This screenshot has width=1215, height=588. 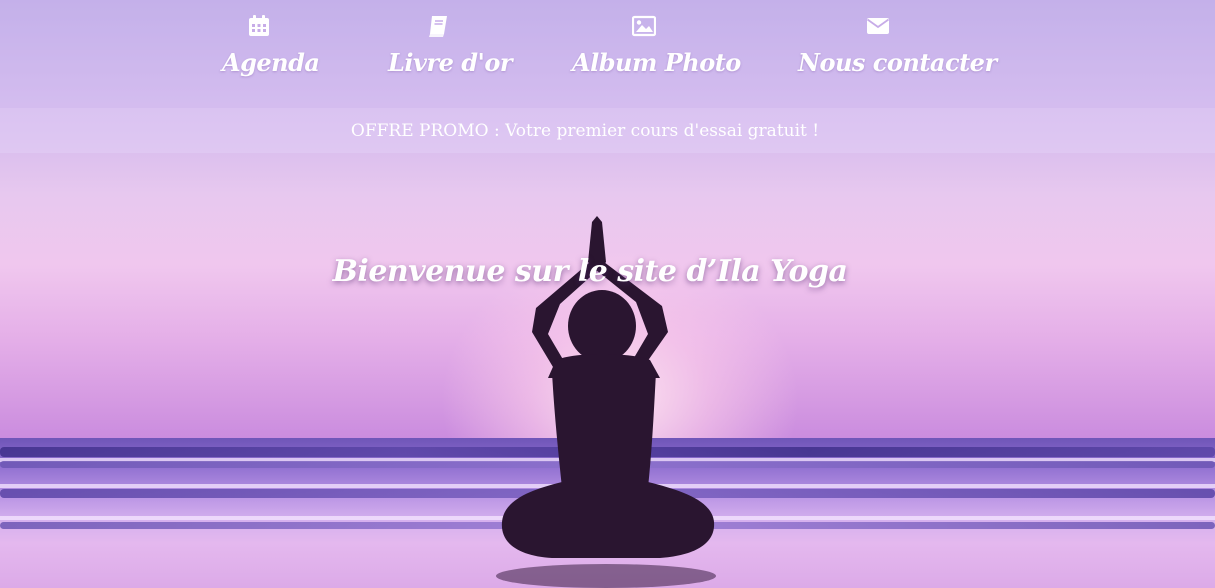 I want to click on hero-title: Bienvenue sur le site d’Ila Yoga, so click(x=590, y=272).